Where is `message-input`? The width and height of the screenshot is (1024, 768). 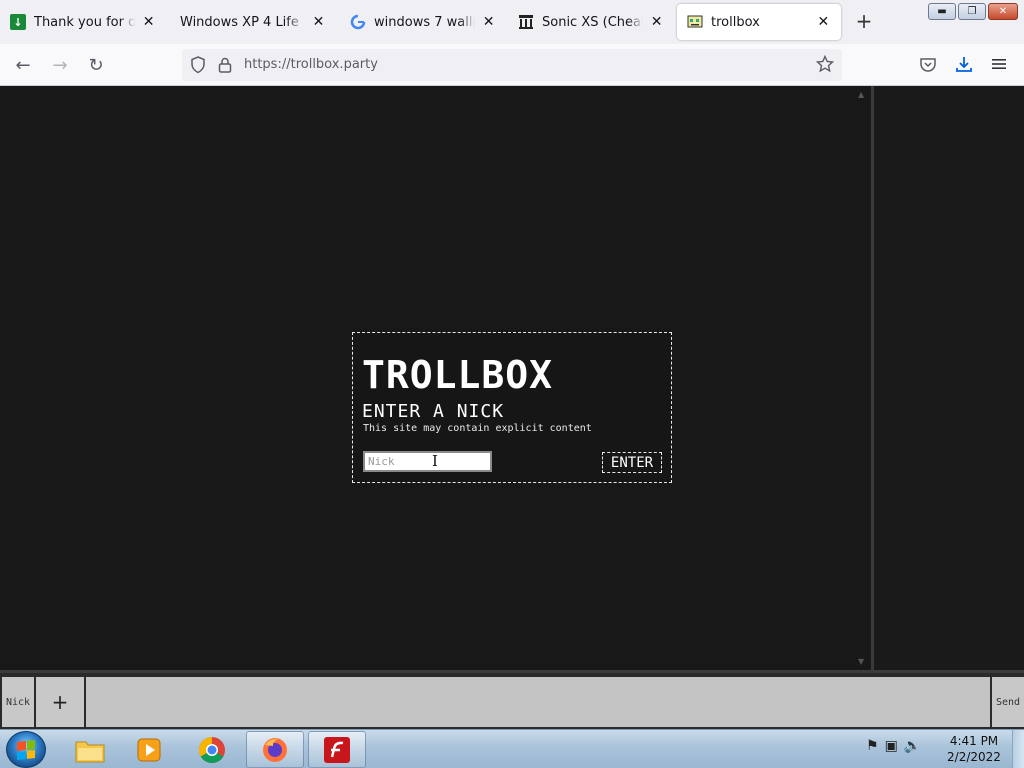
message-input is located at coordinates (538, 702).